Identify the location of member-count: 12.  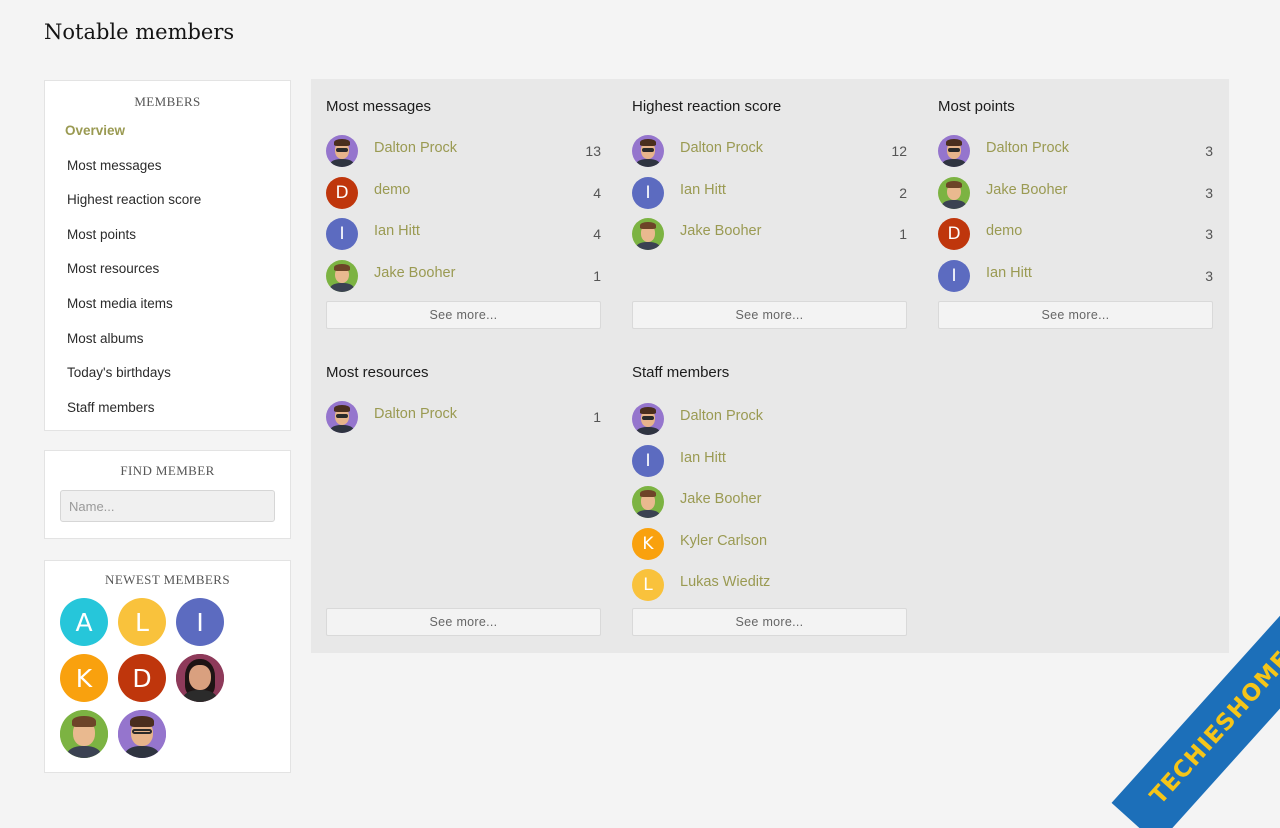
(899, 151).